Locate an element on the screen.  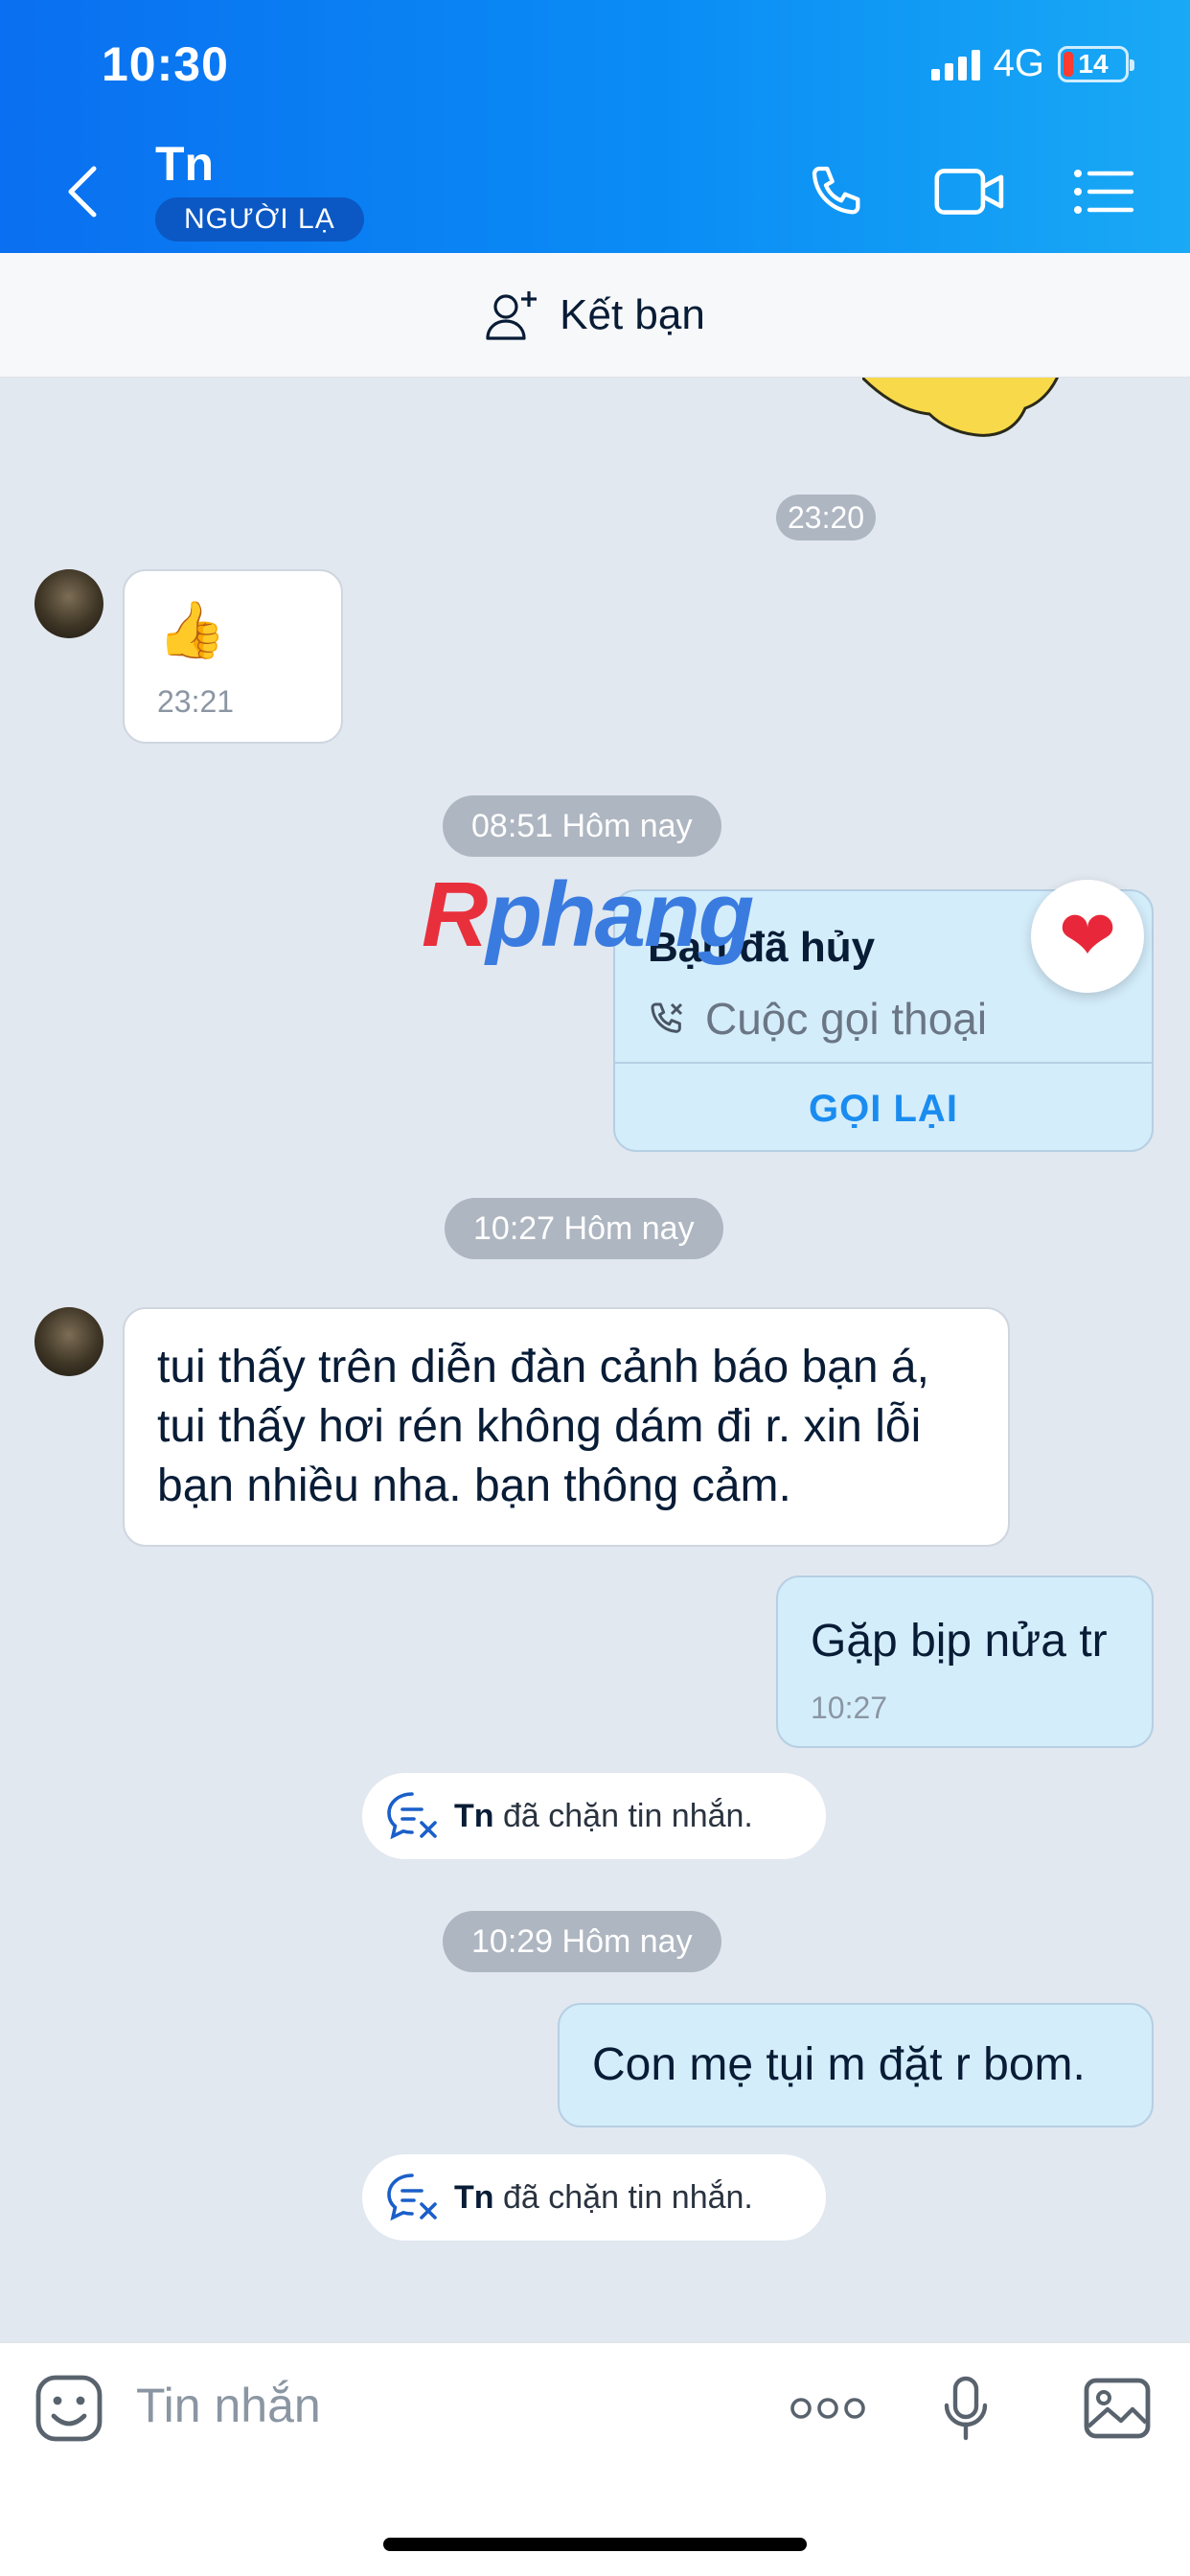
battery-level: 14 is located at coordinates (1094, 63).